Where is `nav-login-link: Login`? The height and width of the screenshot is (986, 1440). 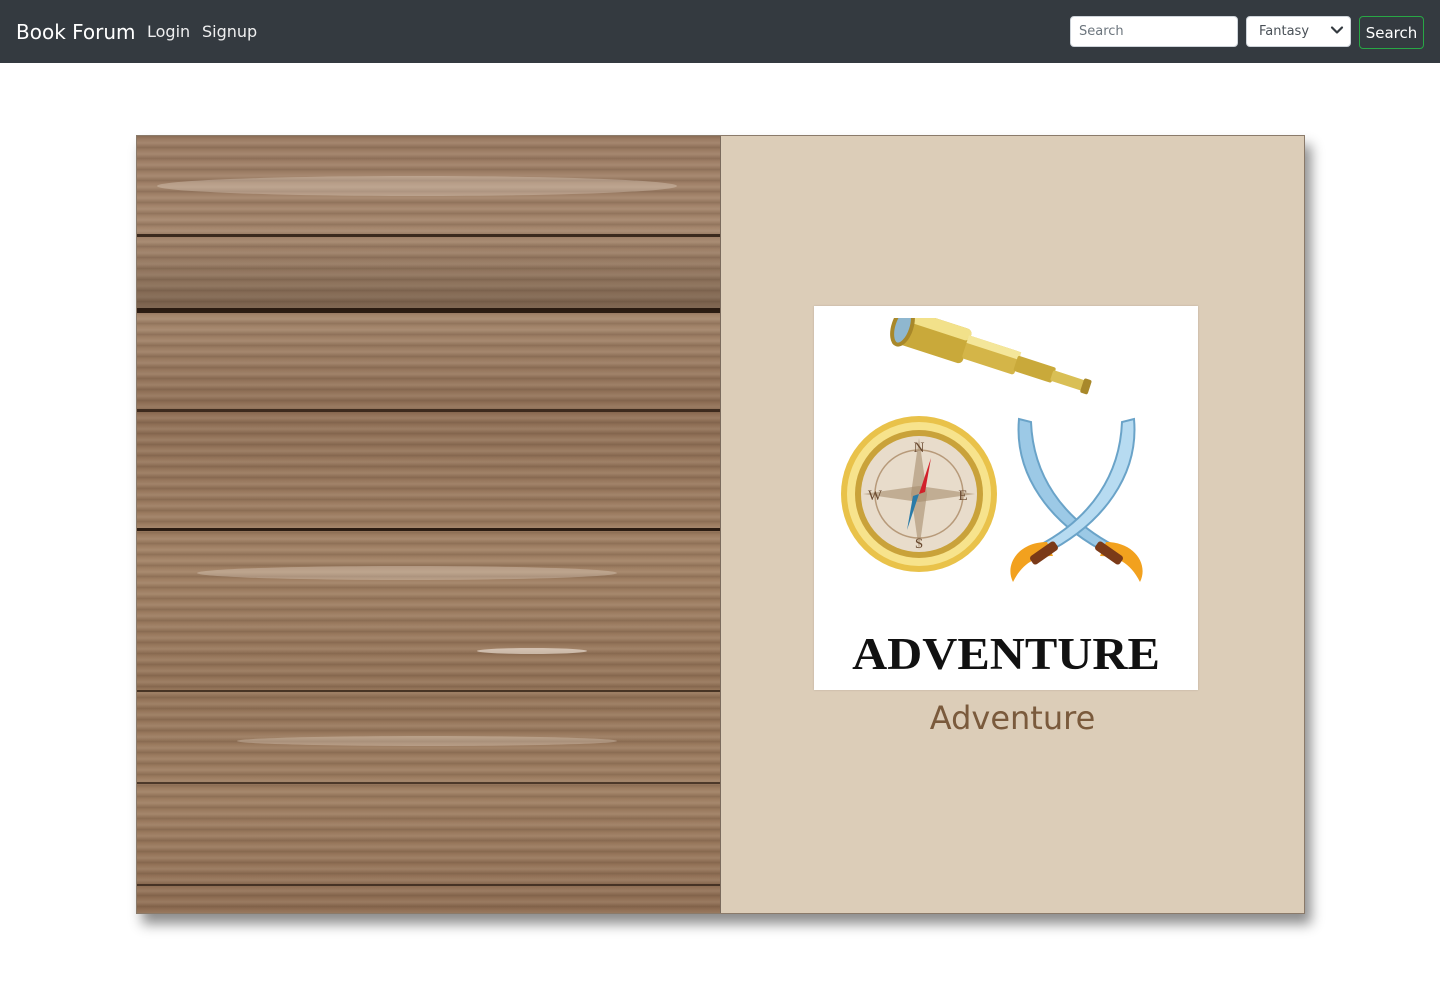
nav-login-link: Login is located at coordinates (168, 32).